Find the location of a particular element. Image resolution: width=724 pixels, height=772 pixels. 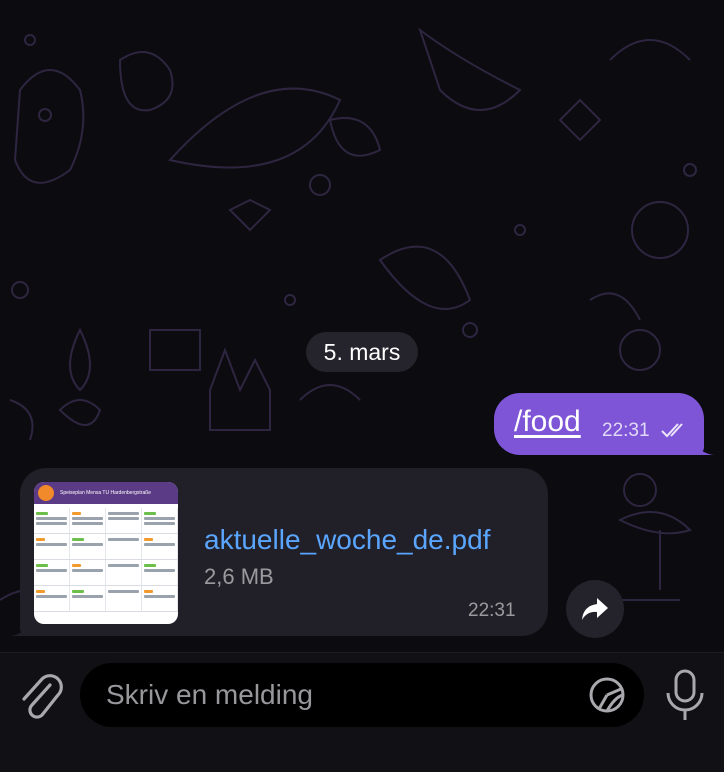

double-check-icon is located at coordinates (672, 430).